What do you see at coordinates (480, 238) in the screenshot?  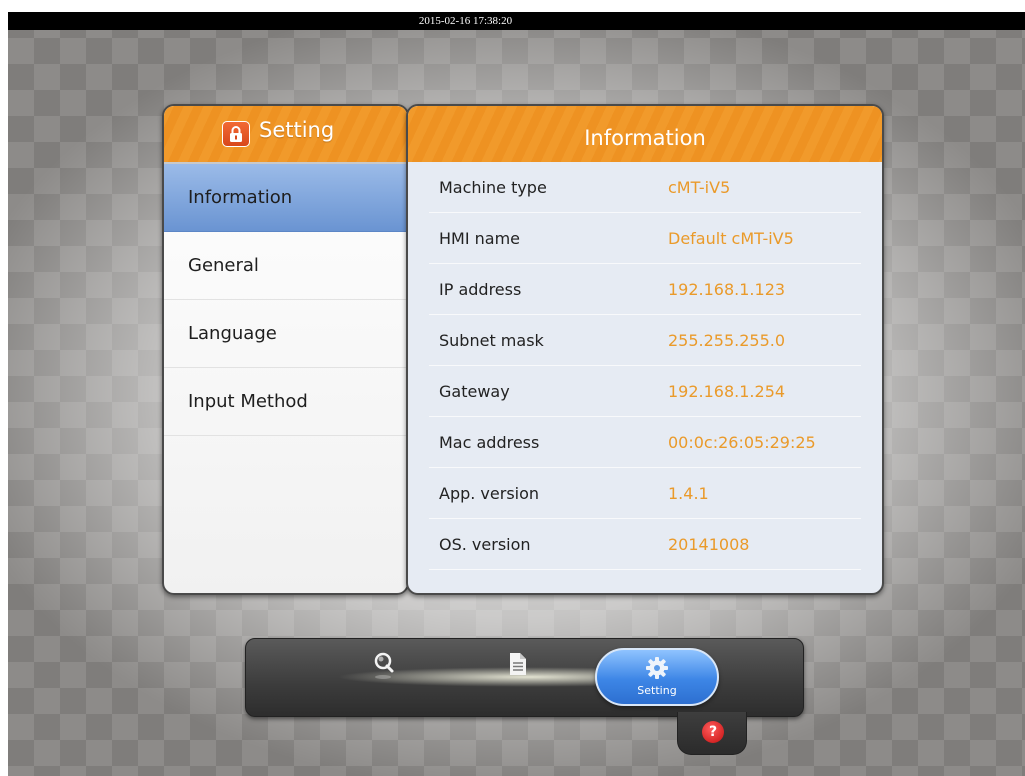 I see `info-label: HMI name` at bounding box center [480, 238].